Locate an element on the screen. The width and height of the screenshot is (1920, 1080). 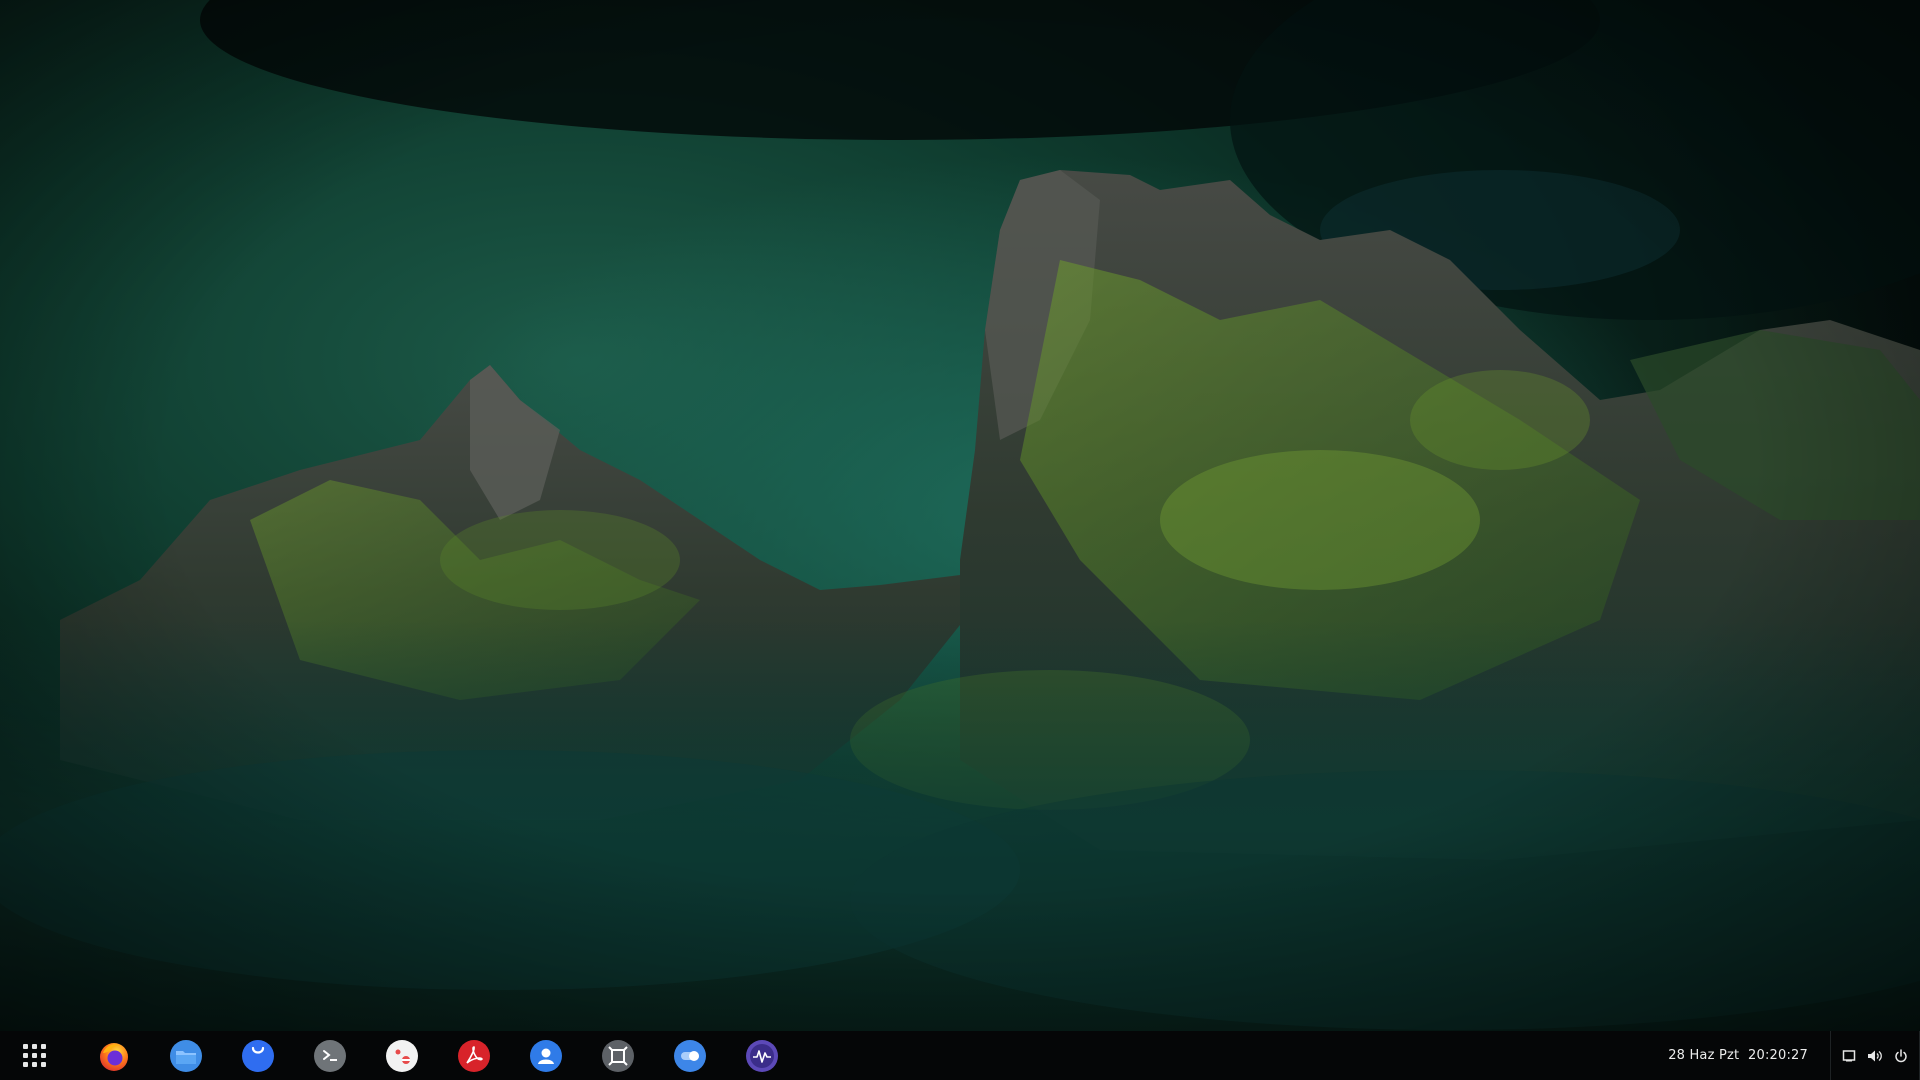
system-tray: 28 Haz Pzt 20:20:27 is located at coordinates (1794, 1055).